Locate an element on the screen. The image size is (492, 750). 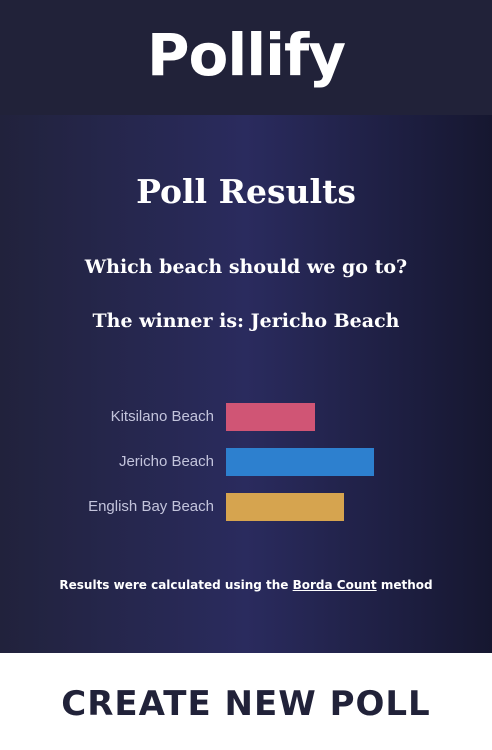
bar-kitsilano-beach is located at coordinates (270, 417).